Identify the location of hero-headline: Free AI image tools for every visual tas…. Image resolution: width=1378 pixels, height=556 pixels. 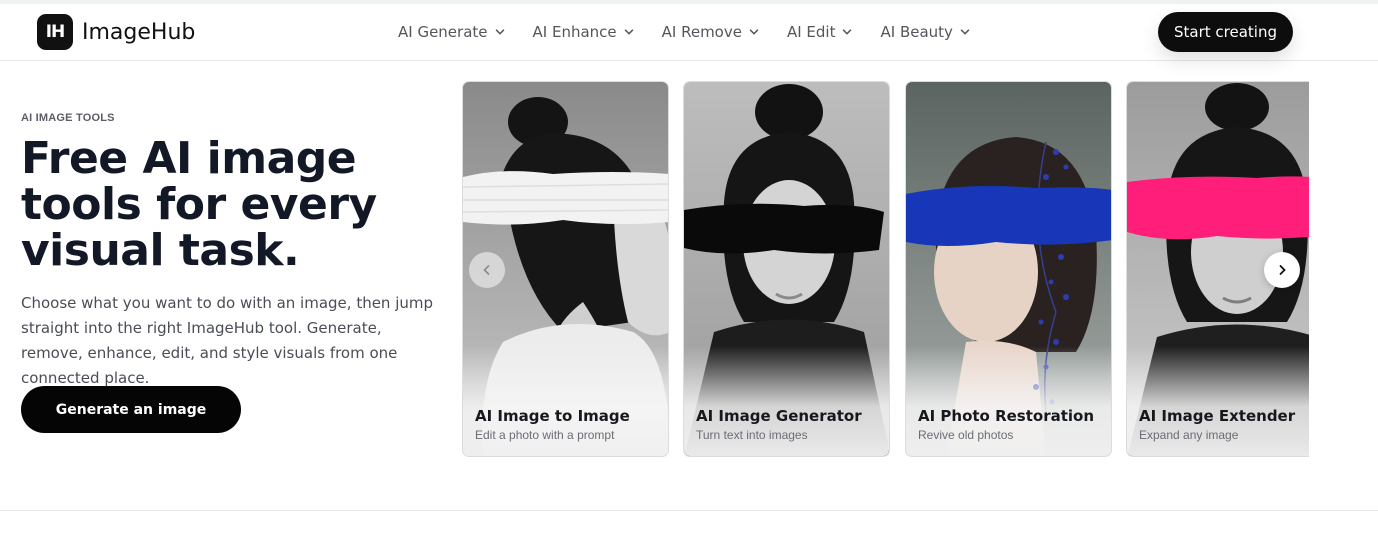
(236, 205).